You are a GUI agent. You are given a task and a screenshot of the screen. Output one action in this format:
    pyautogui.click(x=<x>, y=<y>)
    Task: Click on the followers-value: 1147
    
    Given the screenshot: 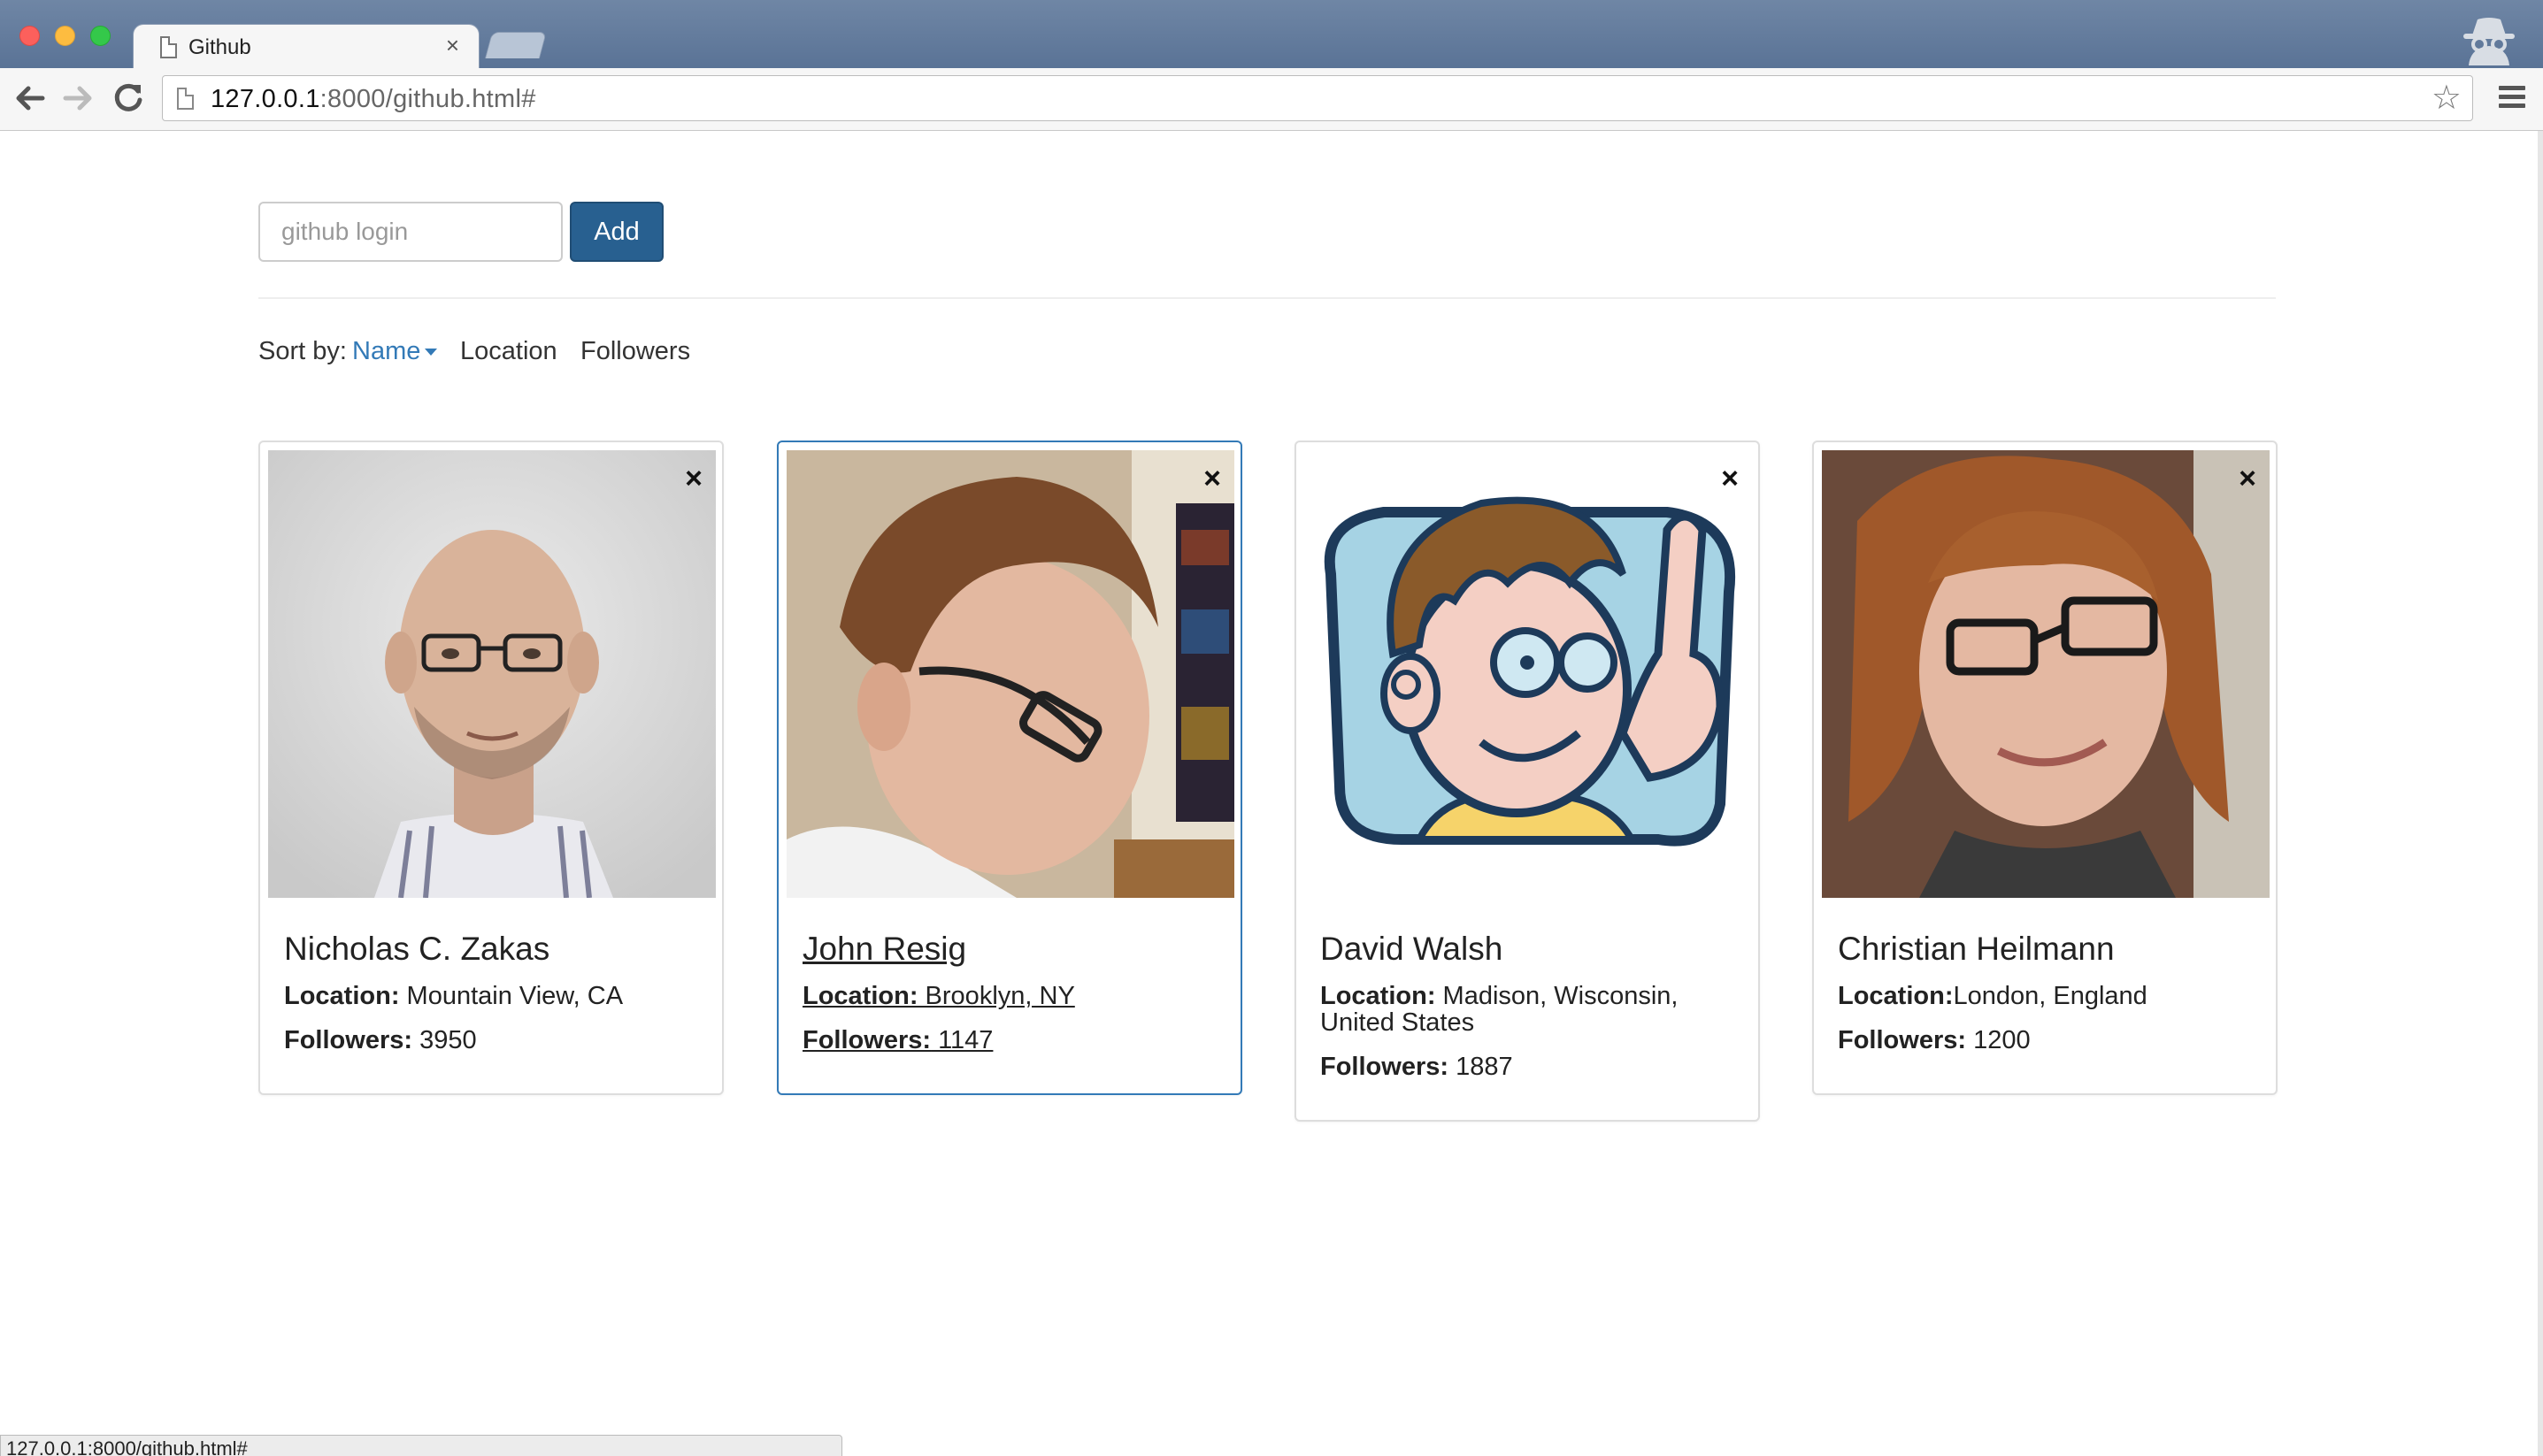 What is the action you would take?
    pyautogui.click(x=962, y=1040)
    